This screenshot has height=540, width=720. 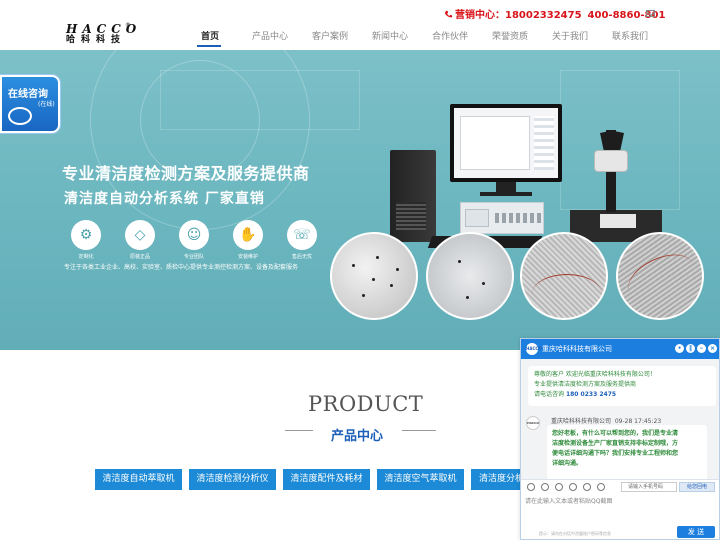 I want to click on feature-team: ☺ 专业团队, so click(x=194, y=240).